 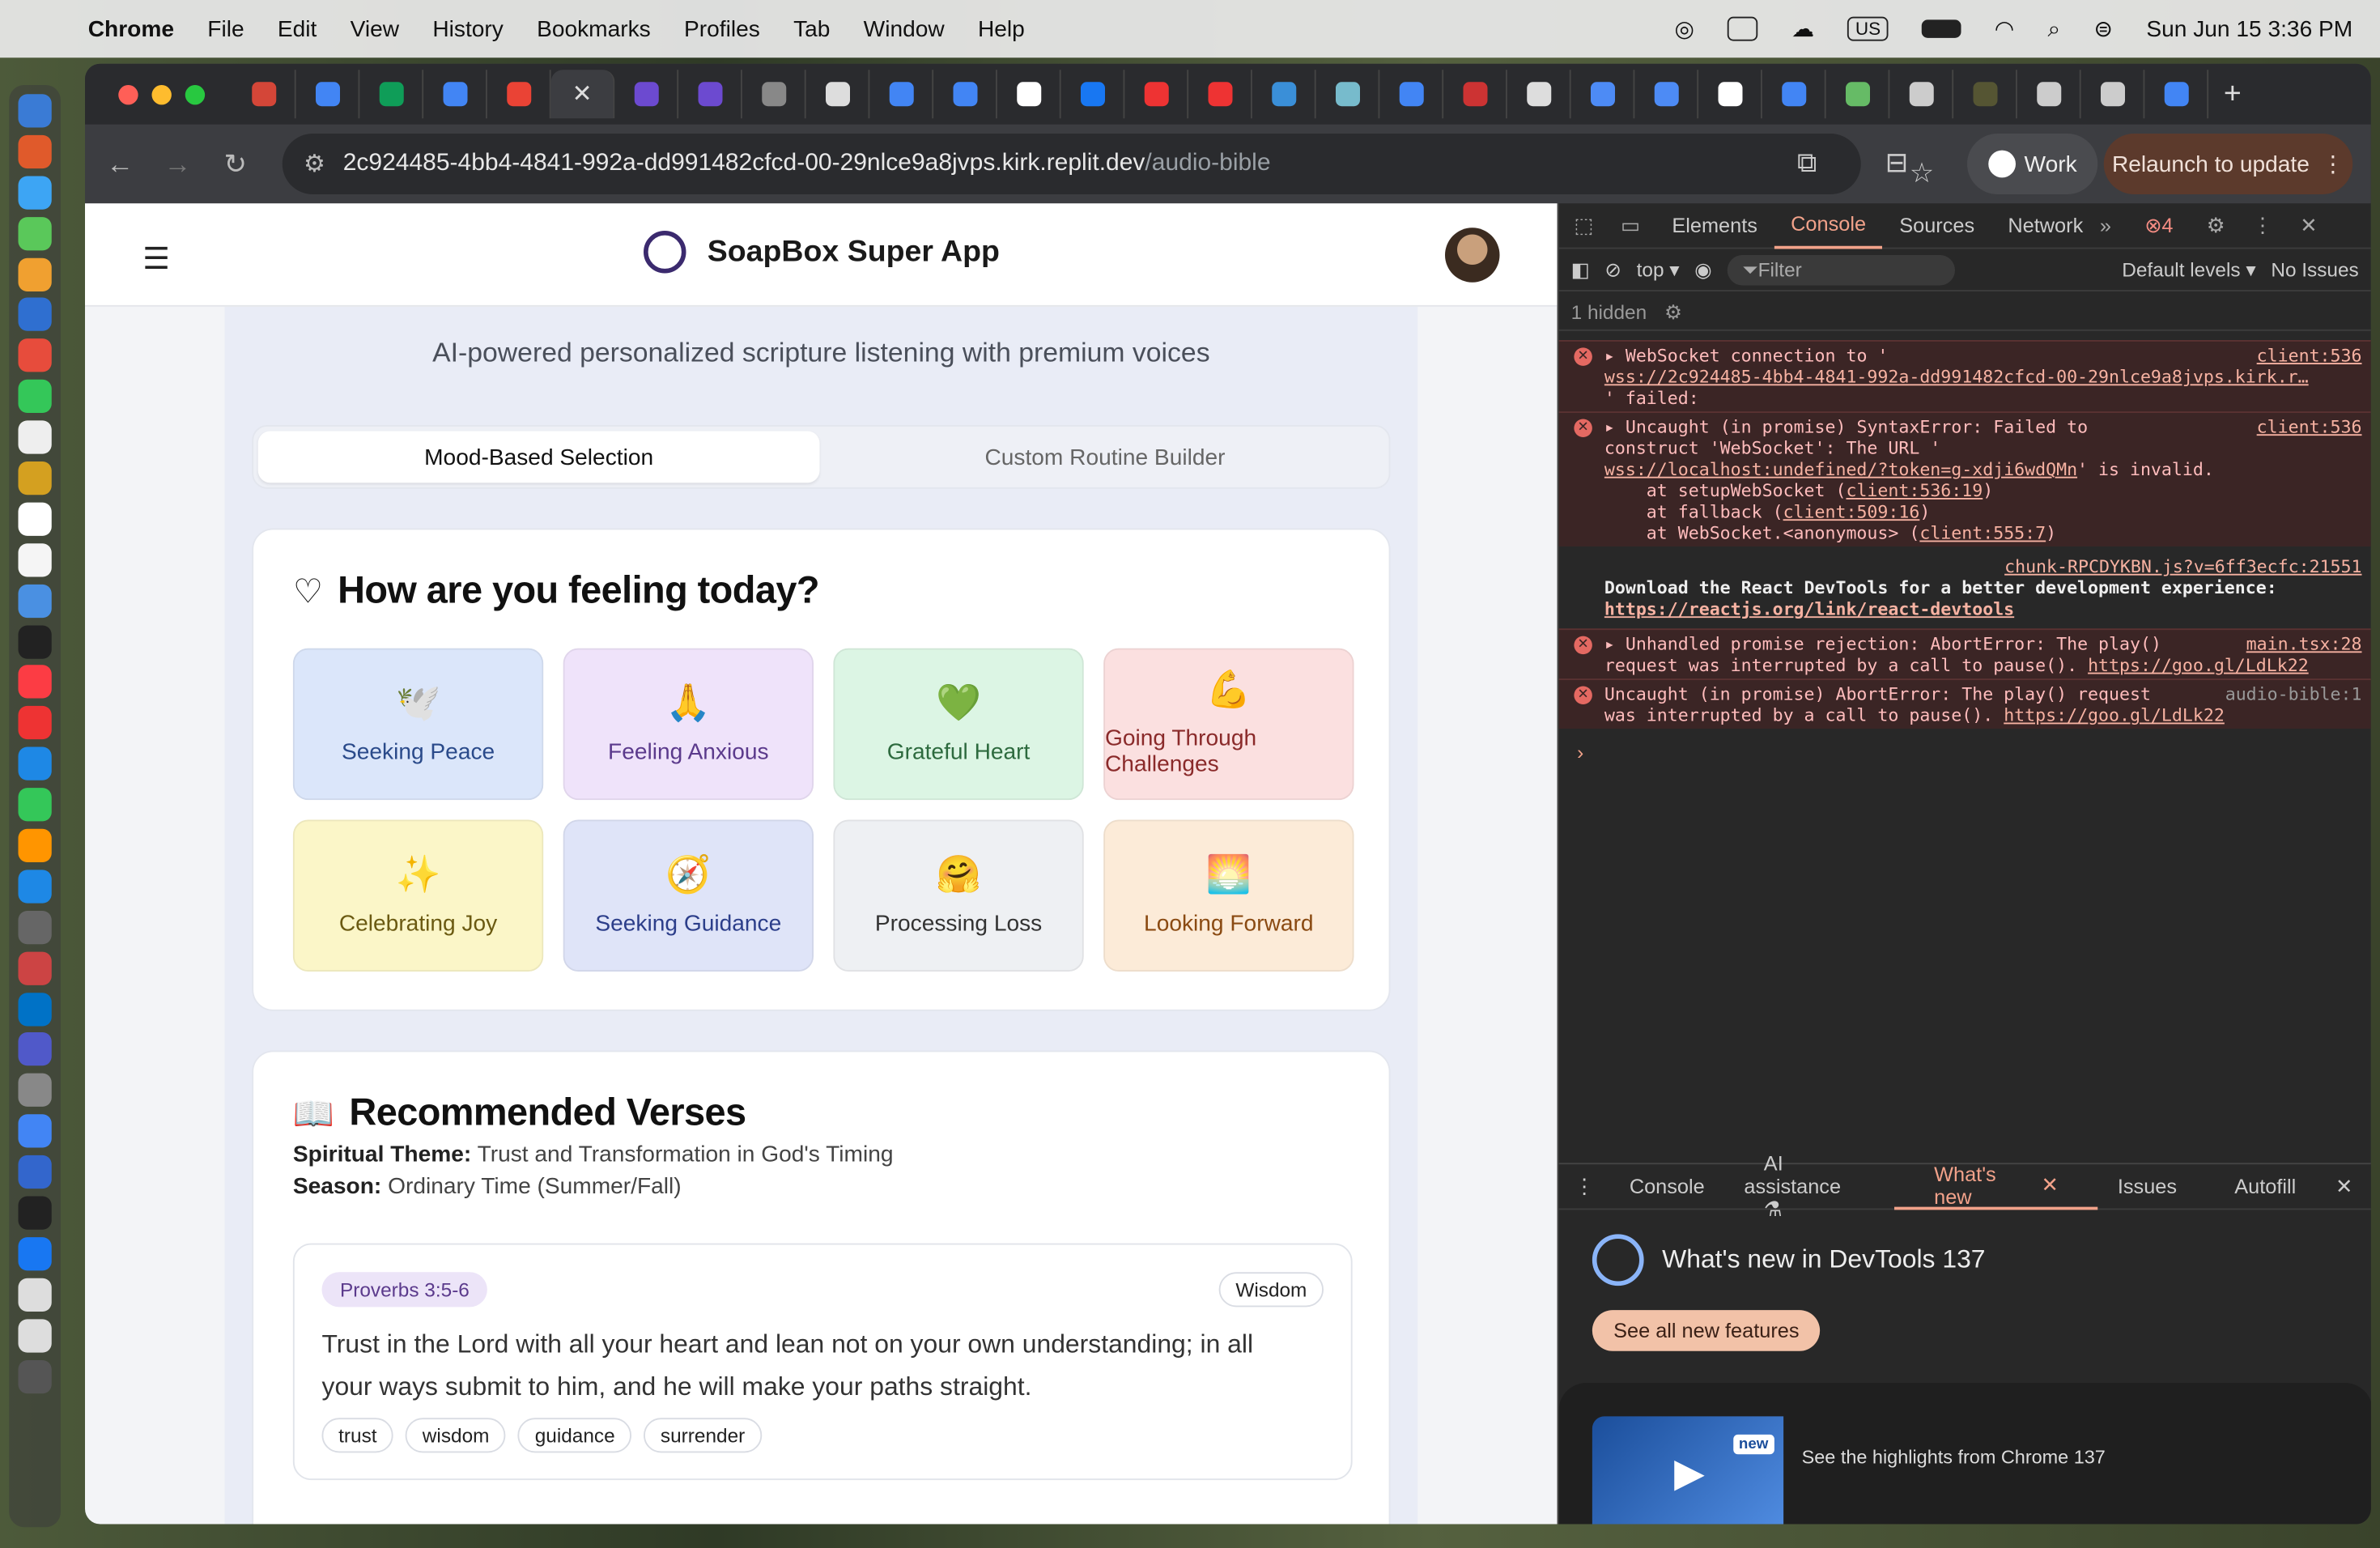 What do you see at coordinates (1585, 1186) in the screenshot?
I see `drawer-menu-icon: ⋮` at bounding box center [1585, 1186].